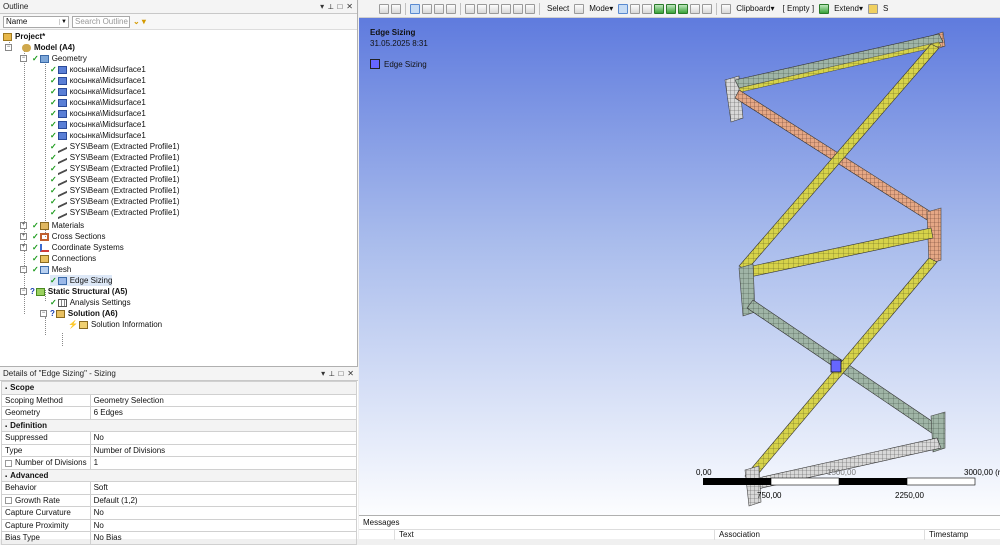 The width and height of the screenshot is (1000, 545). Describe the element at coordinates (755, 8) in the screenshot. I see `clipboard-dropdown: Clipboard▾` at that location.